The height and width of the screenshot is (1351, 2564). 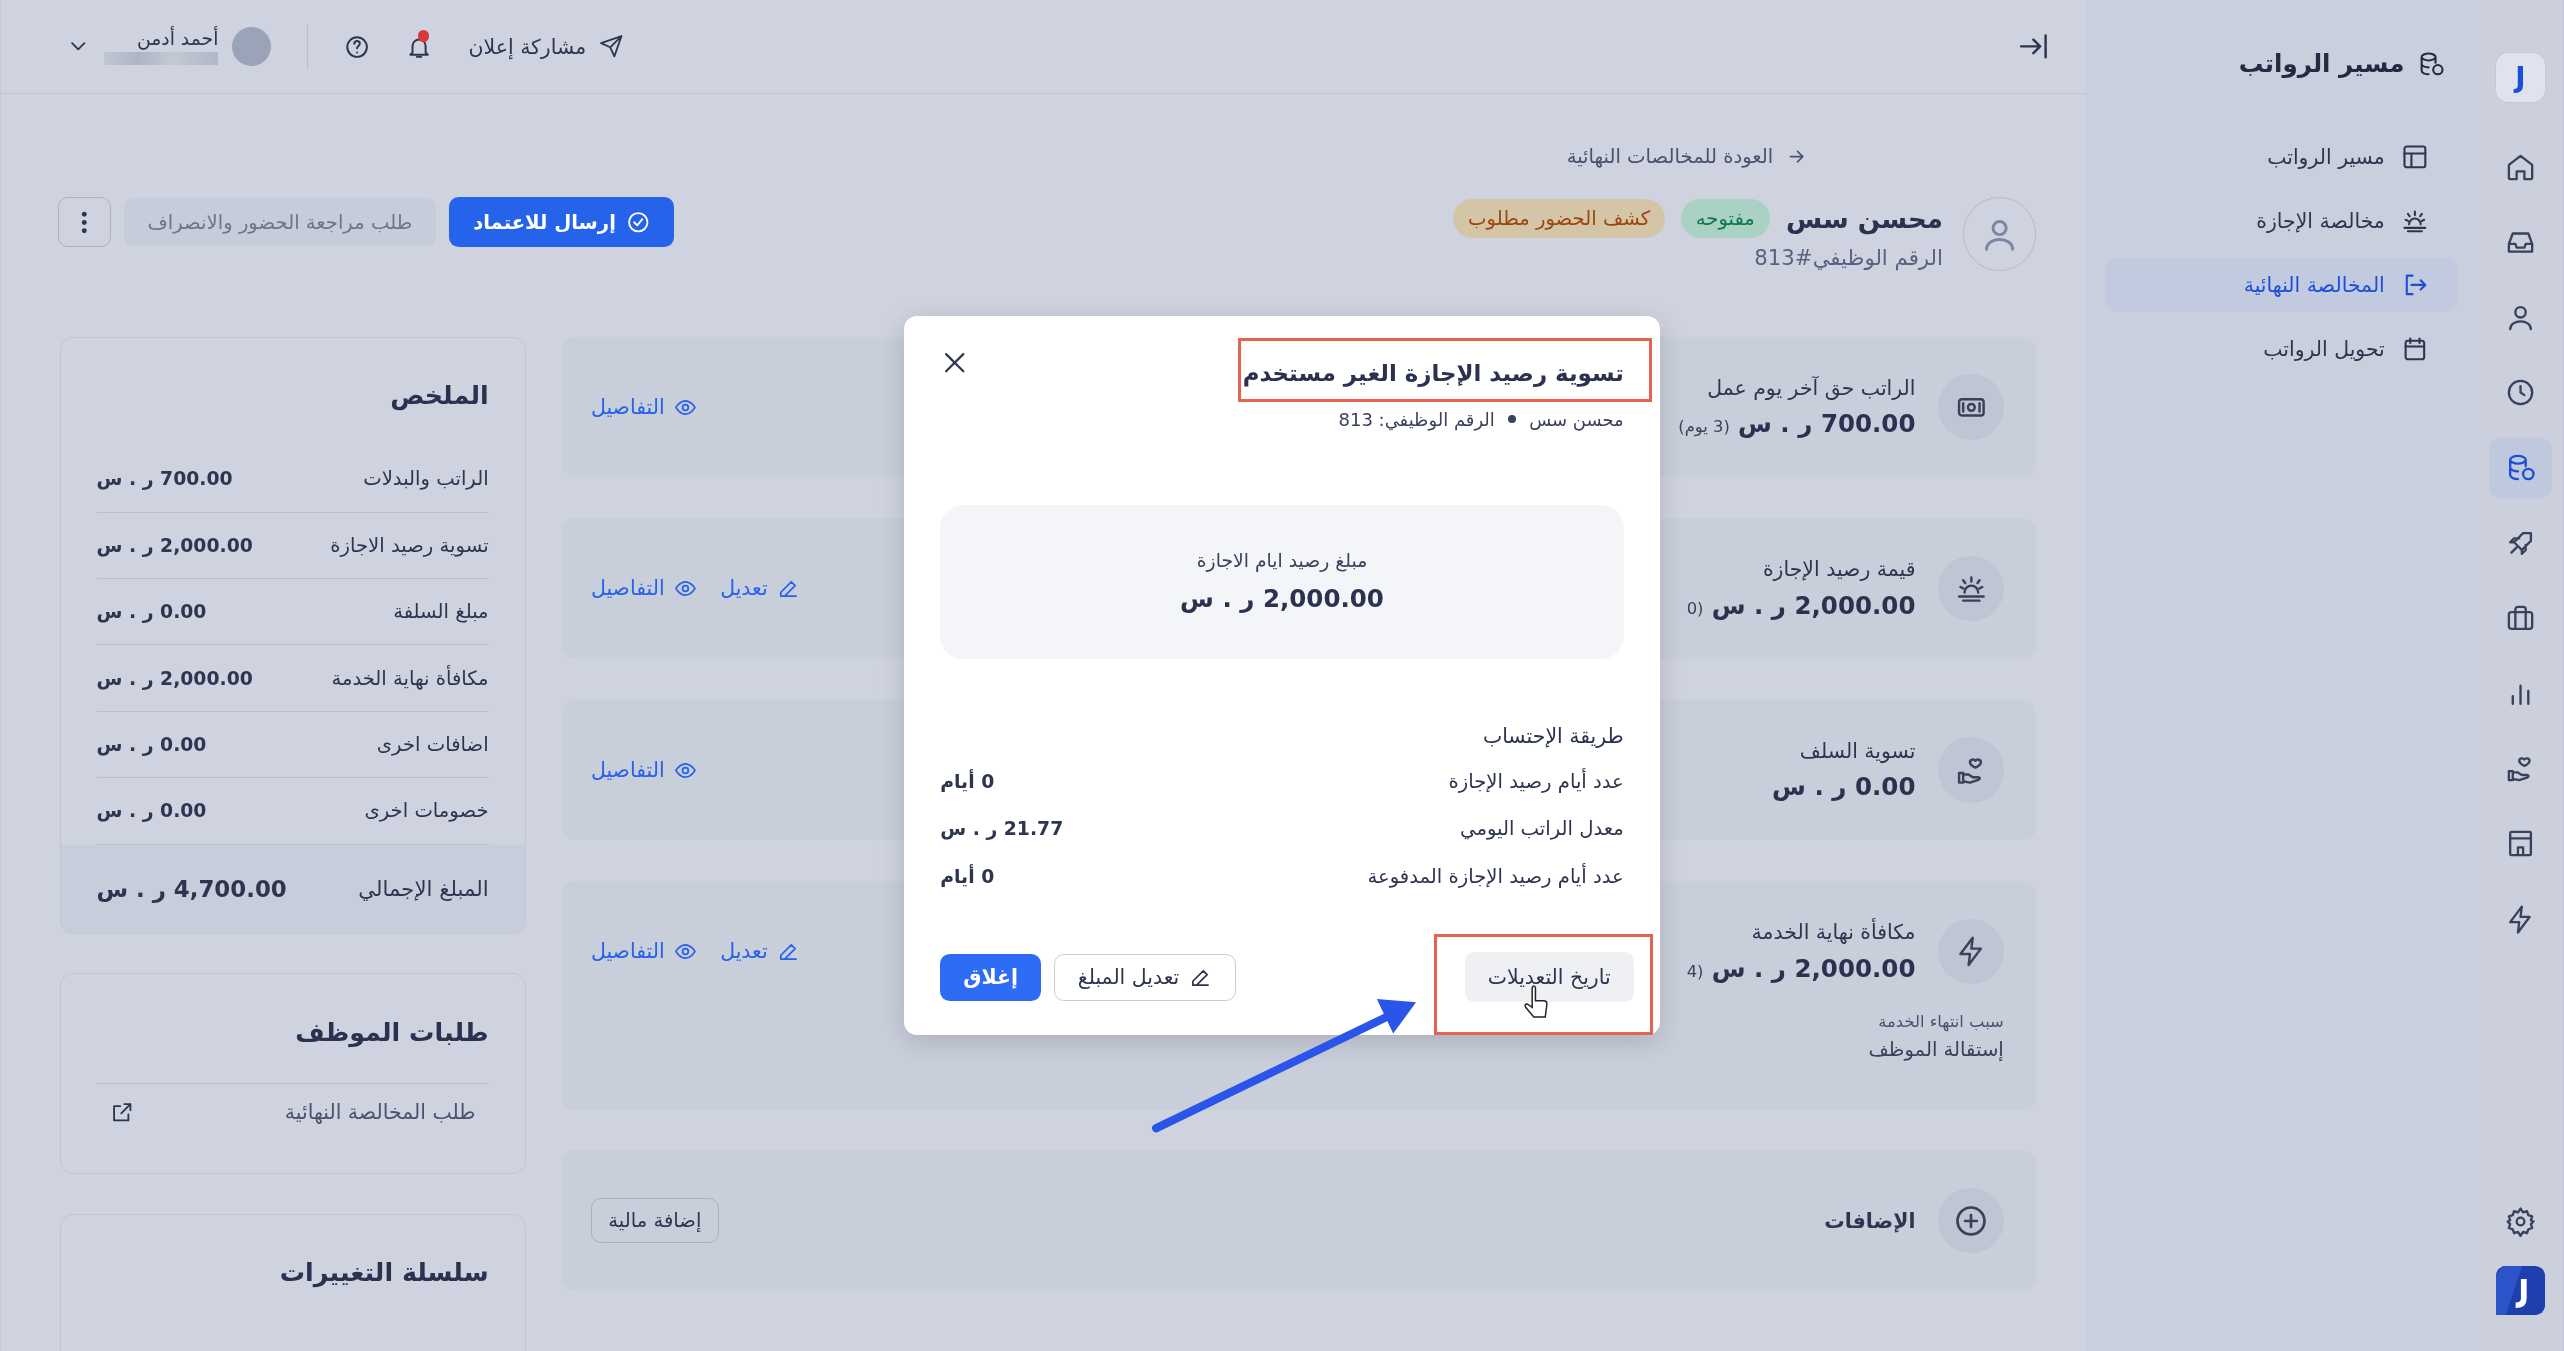 What do you see at coordinates (1549, 977) in the screenshot?
I see `history-button: تاريخ التعديلات` at bounding box center [1549, 977].